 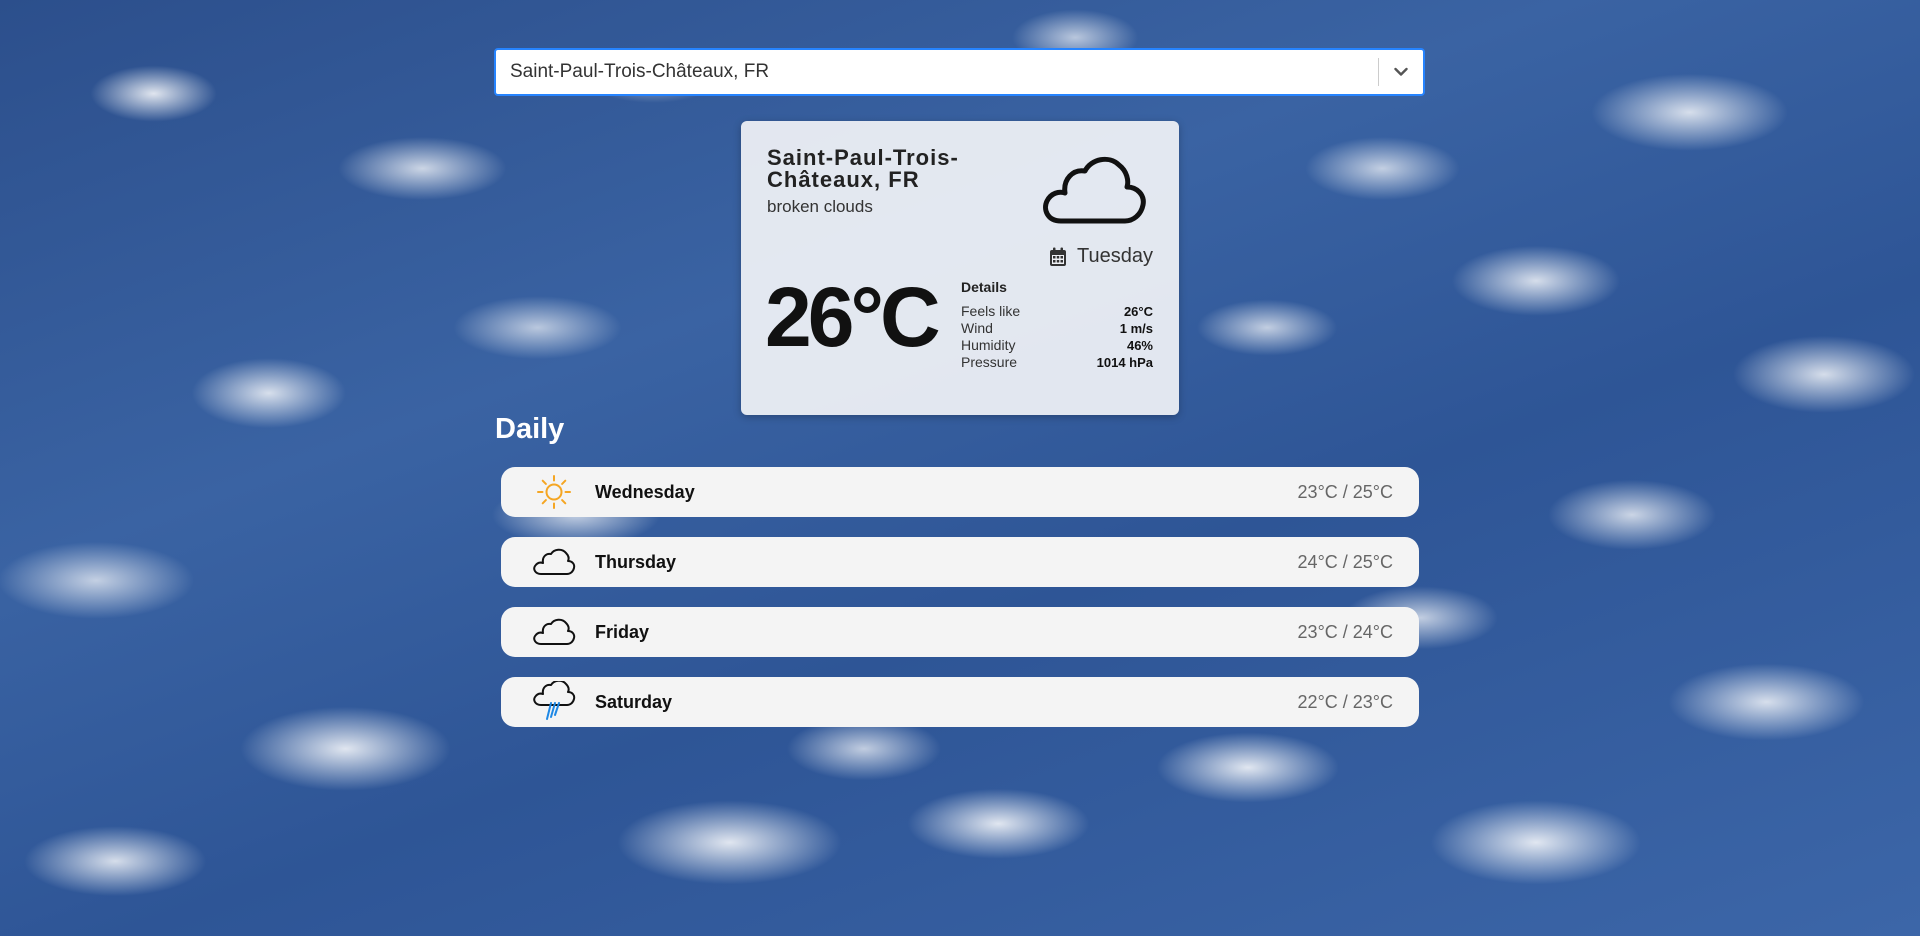 I want to click on city-name: Saint-Paul-Trois-Châteaux, FR, so click(x=863, y=168).